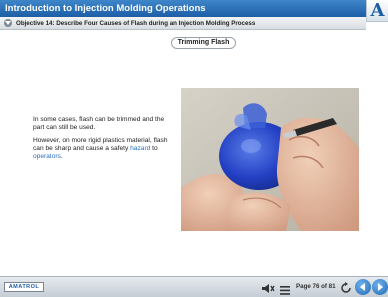  Describe the element at coordinates (140, 148) in the screenshot. I see `hazard-link: hazard` at that location.